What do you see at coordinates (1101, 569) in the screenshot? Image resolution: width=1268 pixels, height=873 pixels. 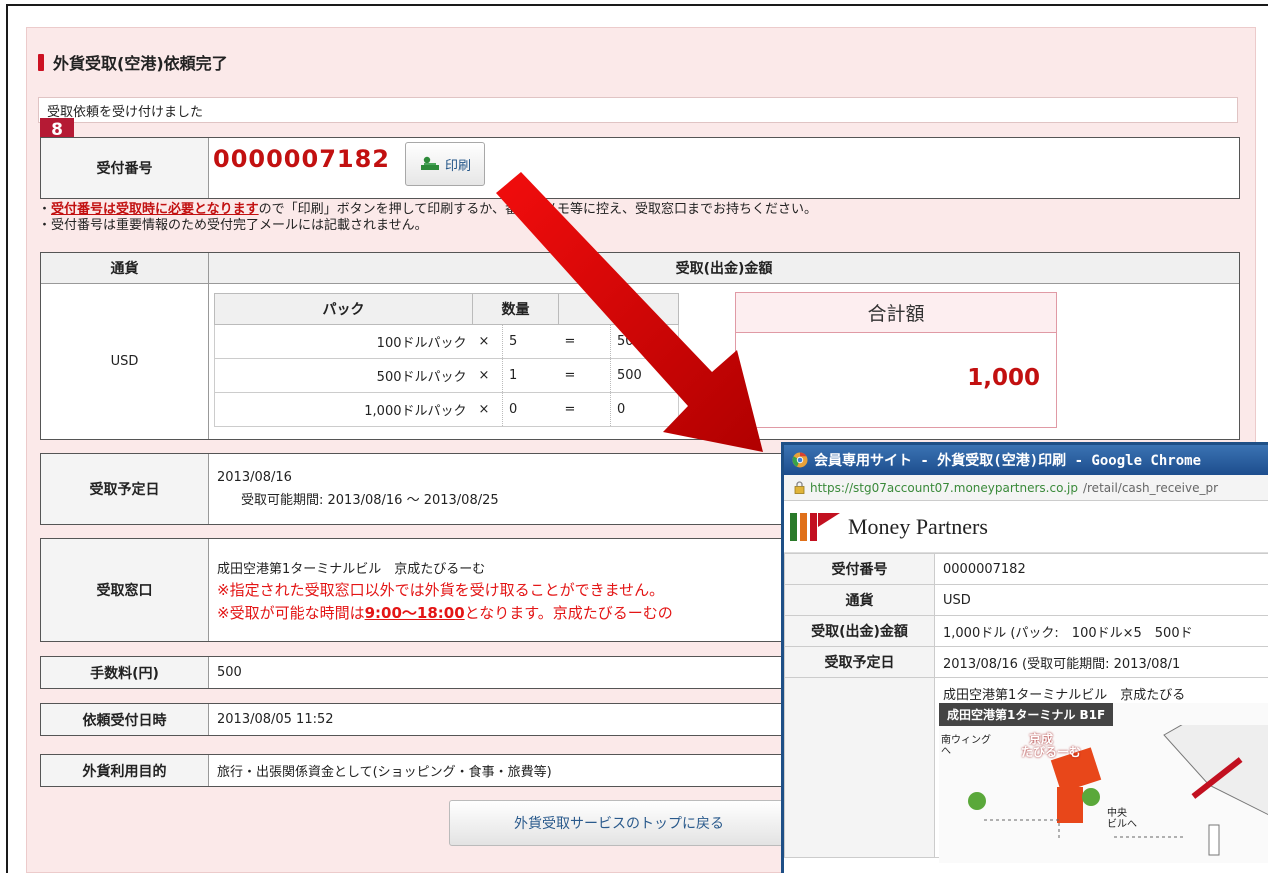 I see `popup-value: 0000007182` at bounding box center [1101, 569].